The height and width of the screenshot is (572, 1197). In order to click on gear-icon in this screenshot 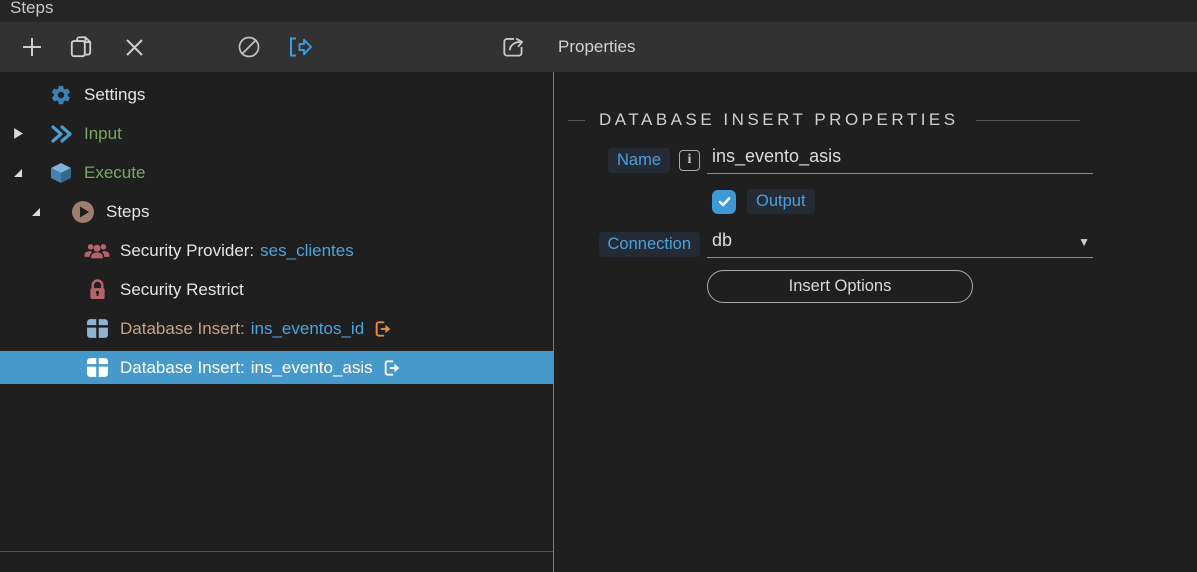, I will do `click(61, 95)`.